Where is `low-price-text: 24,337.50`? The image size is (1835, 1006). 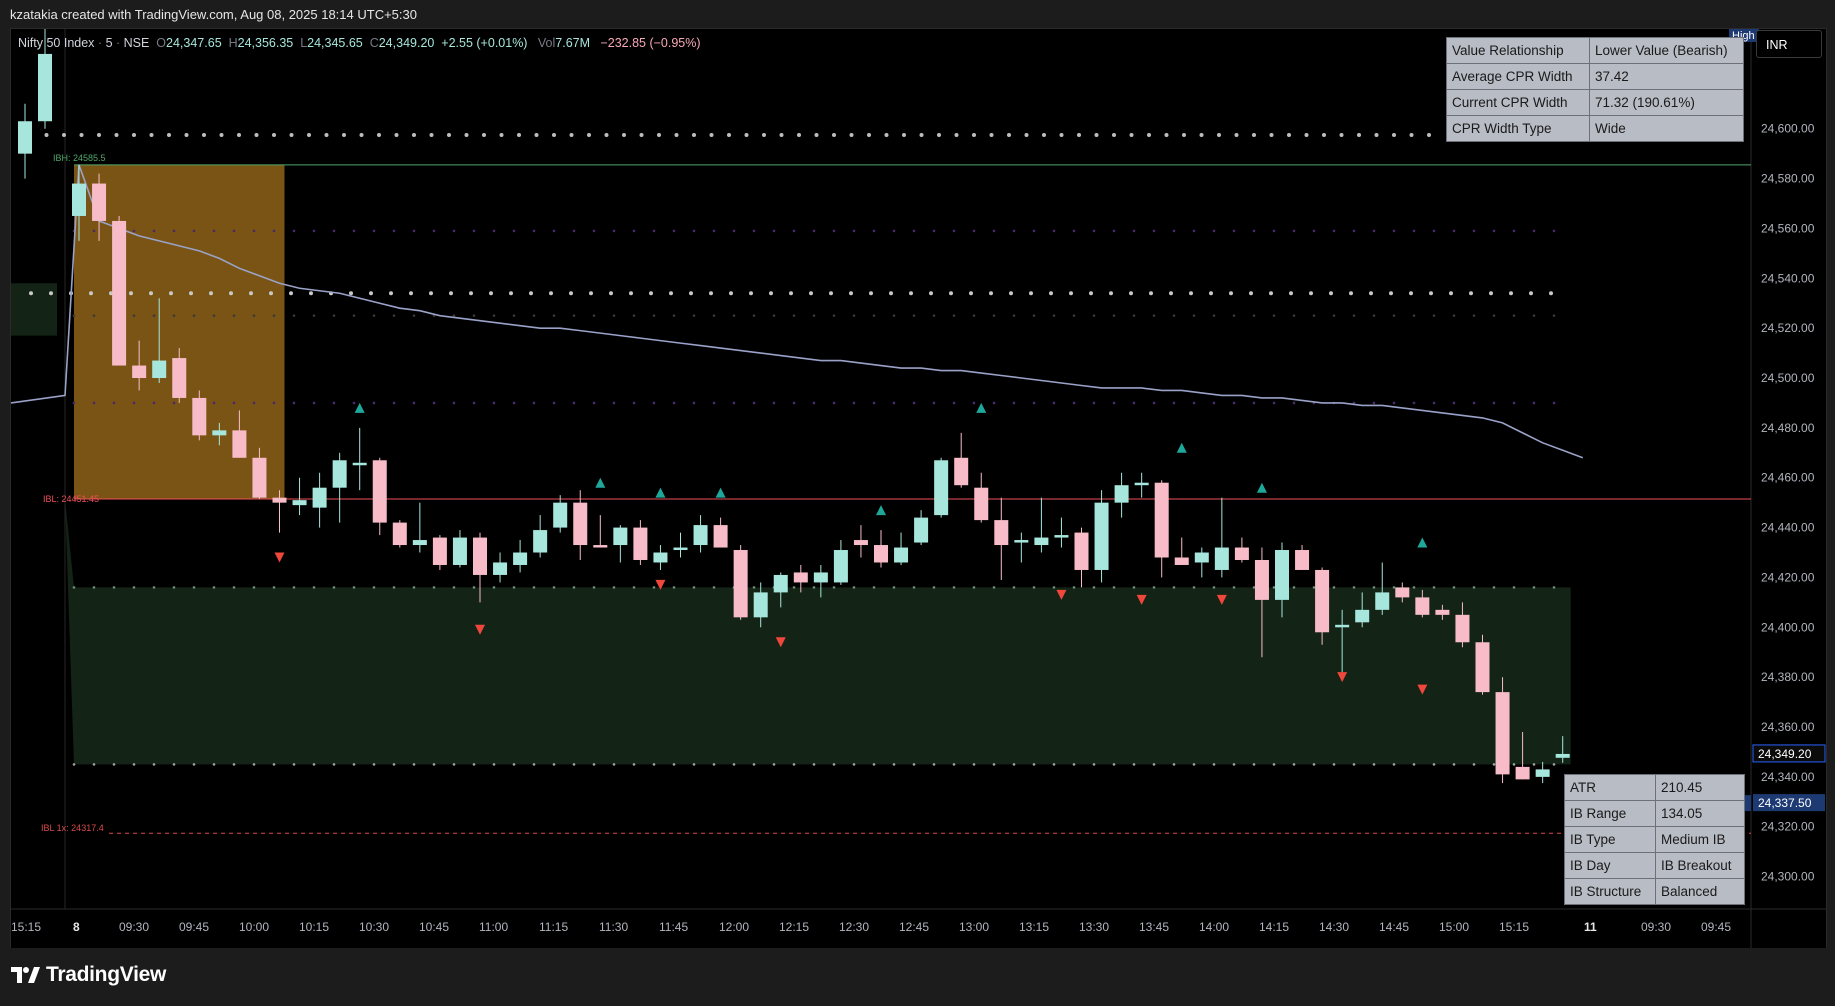 low-price-text: 24,337.50 is located at coordinates (1785, 803).